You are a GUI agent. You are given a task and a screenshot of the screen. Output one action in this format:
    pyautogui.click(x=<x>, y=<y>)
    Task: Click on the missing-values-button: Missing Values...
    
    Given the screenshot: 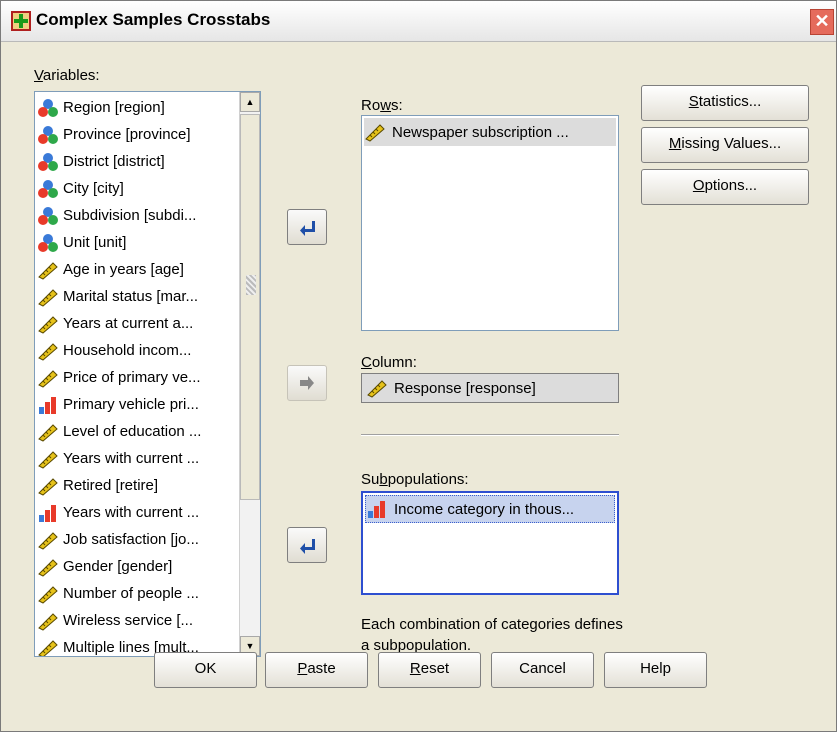 What is the action you would take?
    pyautogui.click(x=725, y=145)
    